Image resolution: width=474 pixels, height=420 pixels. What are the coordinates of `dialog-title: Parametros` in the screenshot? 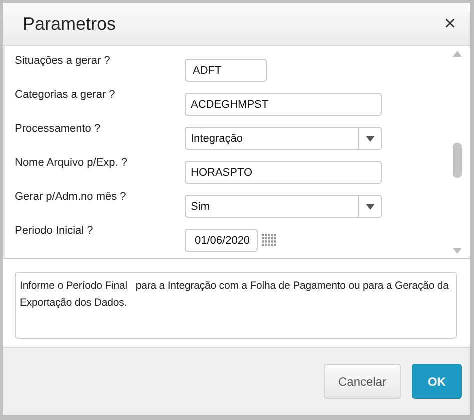 It's located at (69, 24).